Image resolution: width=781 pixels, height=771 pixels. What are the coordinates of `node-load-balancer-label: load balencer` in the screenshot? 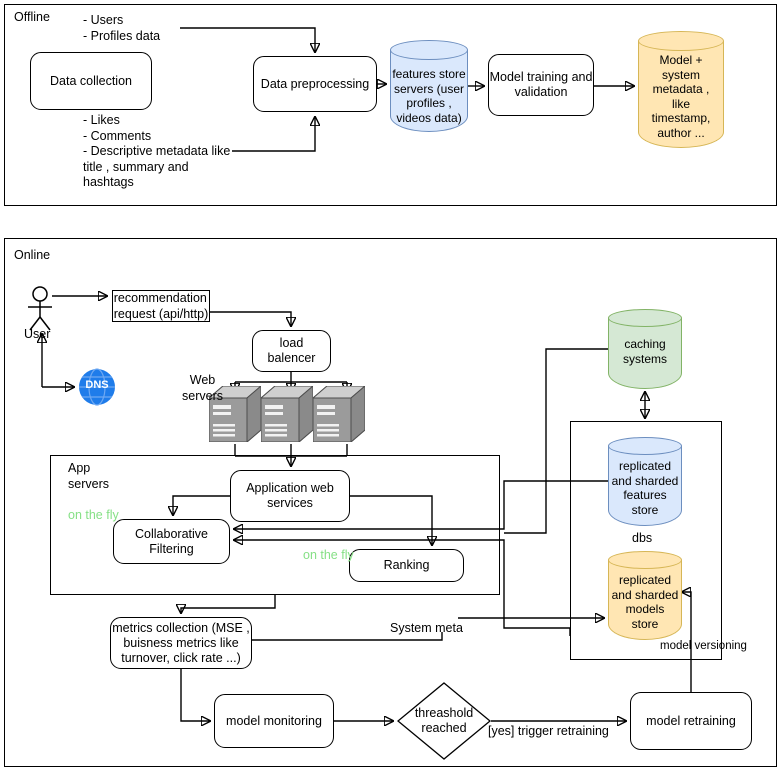 It's located at (291, 350).